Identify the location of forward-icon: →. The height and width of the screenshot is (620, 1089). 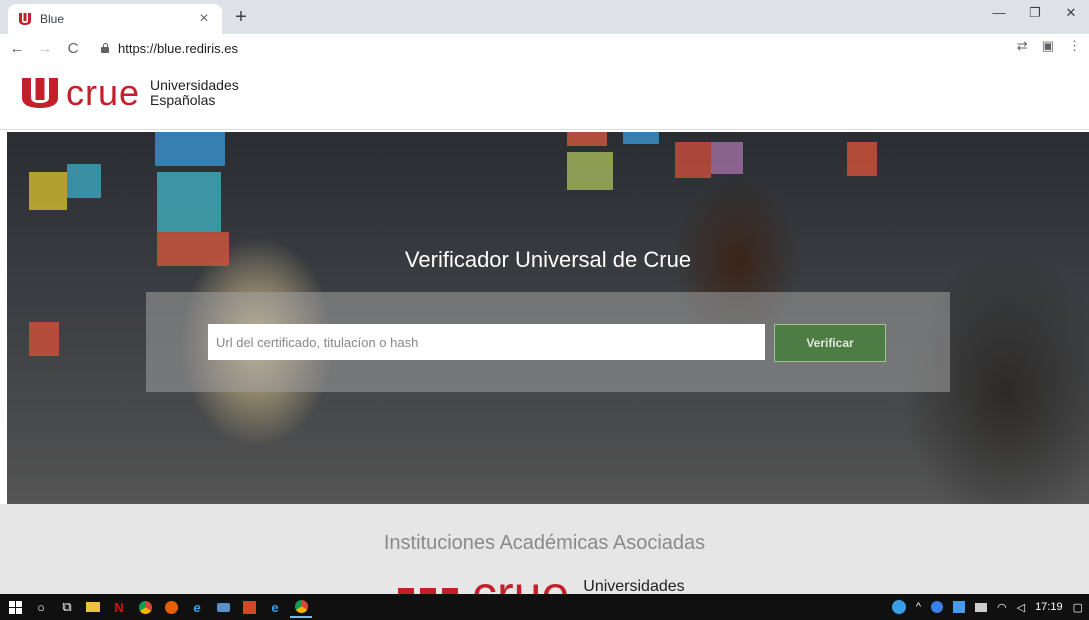
(45, 48).